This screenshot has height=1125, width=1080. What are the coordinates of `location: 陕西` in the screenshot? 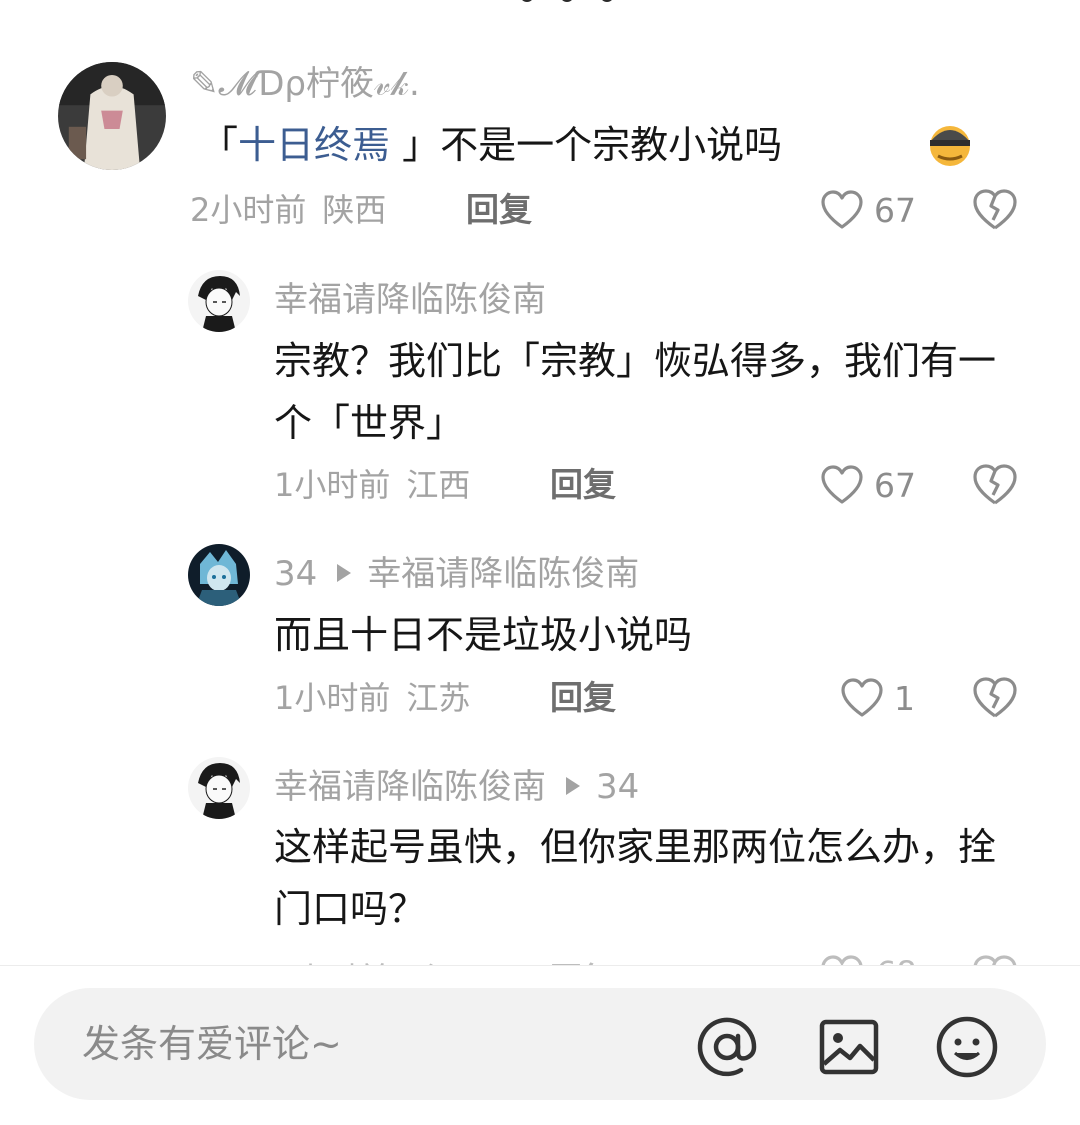 It's located at (354, 210).